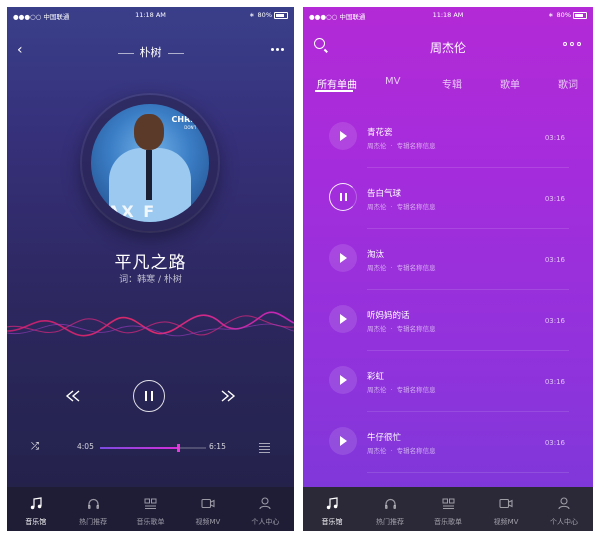  Describe the element at coordinates (390, 522) in the screenshot. I see `tab-label: 热门推荐` at that location.